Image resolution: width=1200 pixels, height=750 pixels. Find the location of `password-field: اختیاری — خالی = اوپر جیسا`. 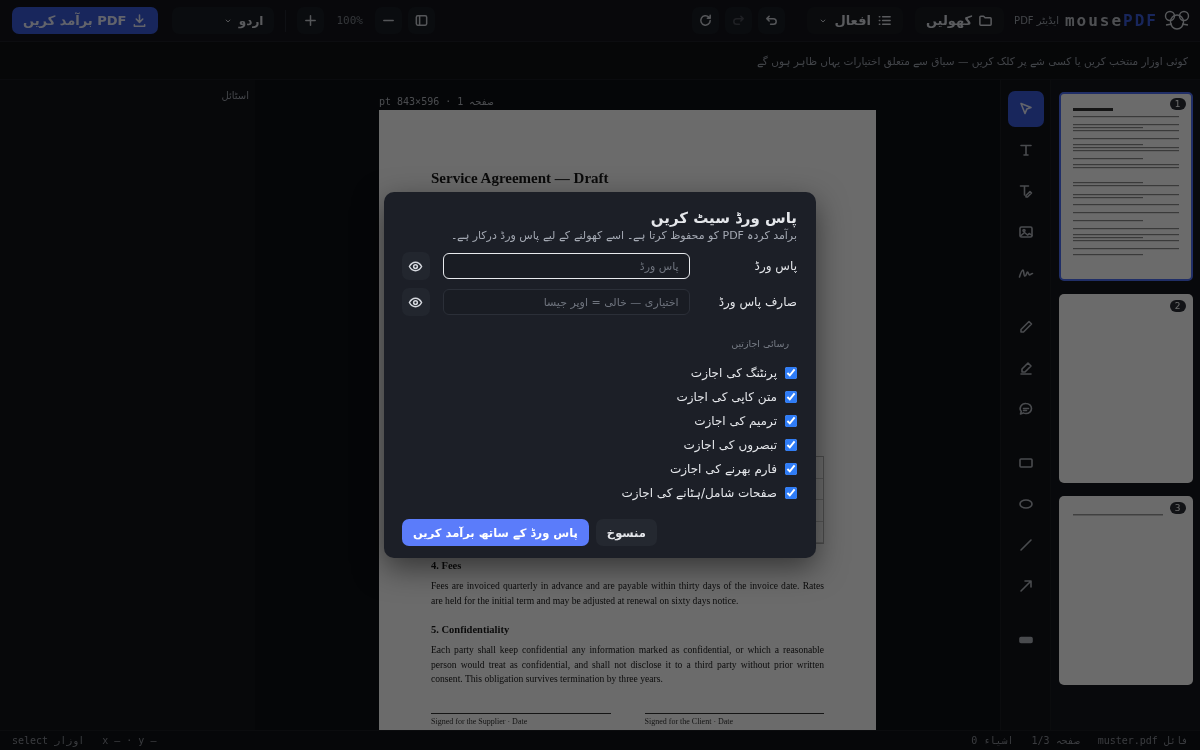

password-field: اختیاری — خالی = اوپر جیسا is located at coordinates (566, 302).